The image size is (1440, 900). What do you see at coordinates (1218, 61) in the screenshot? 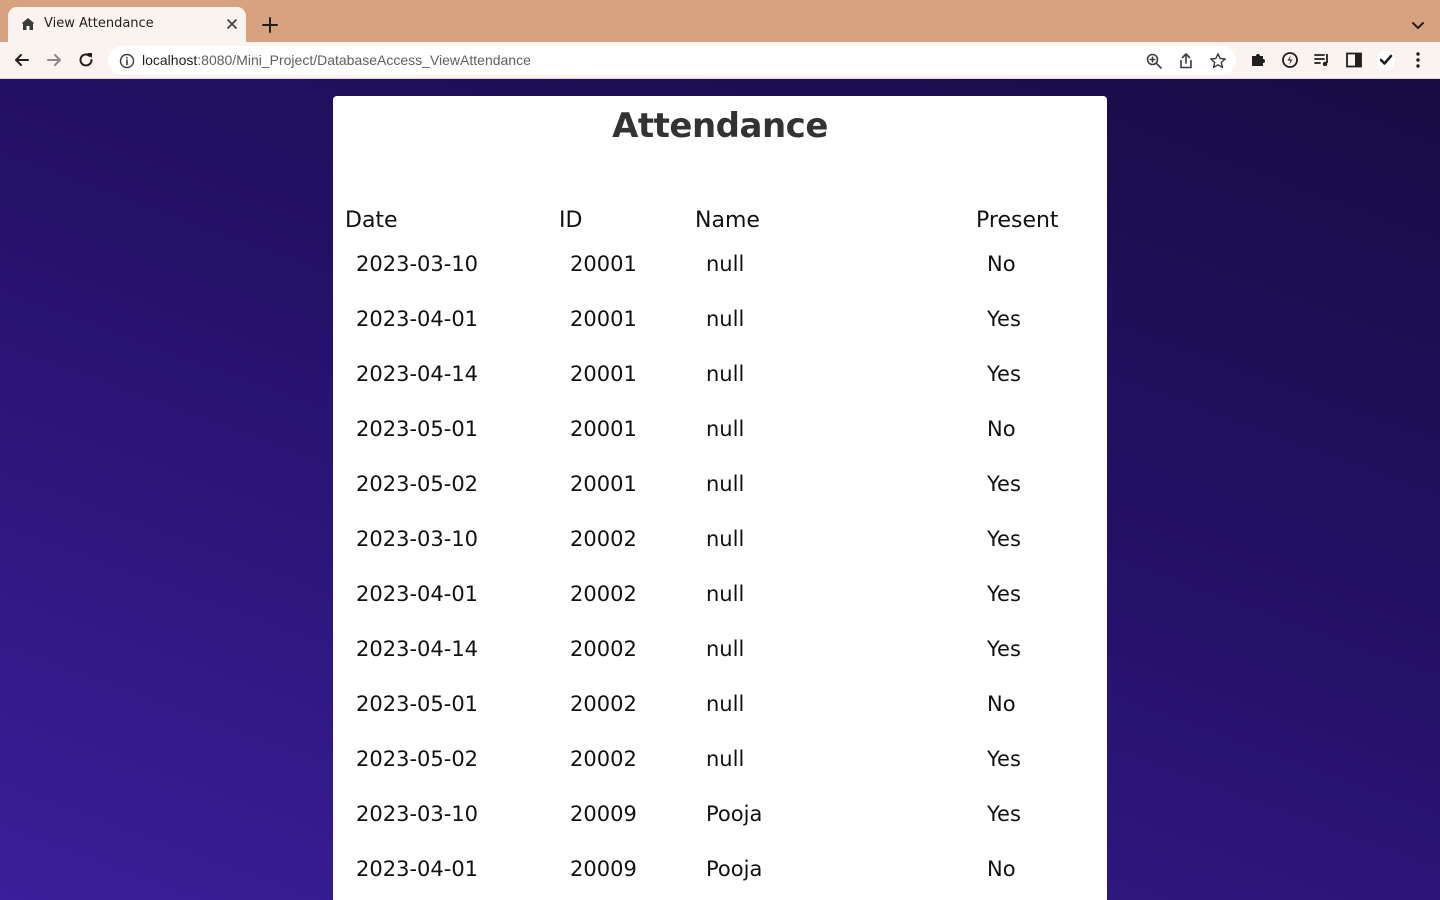
I see `star-icon` at bounding box center [1218, 61].